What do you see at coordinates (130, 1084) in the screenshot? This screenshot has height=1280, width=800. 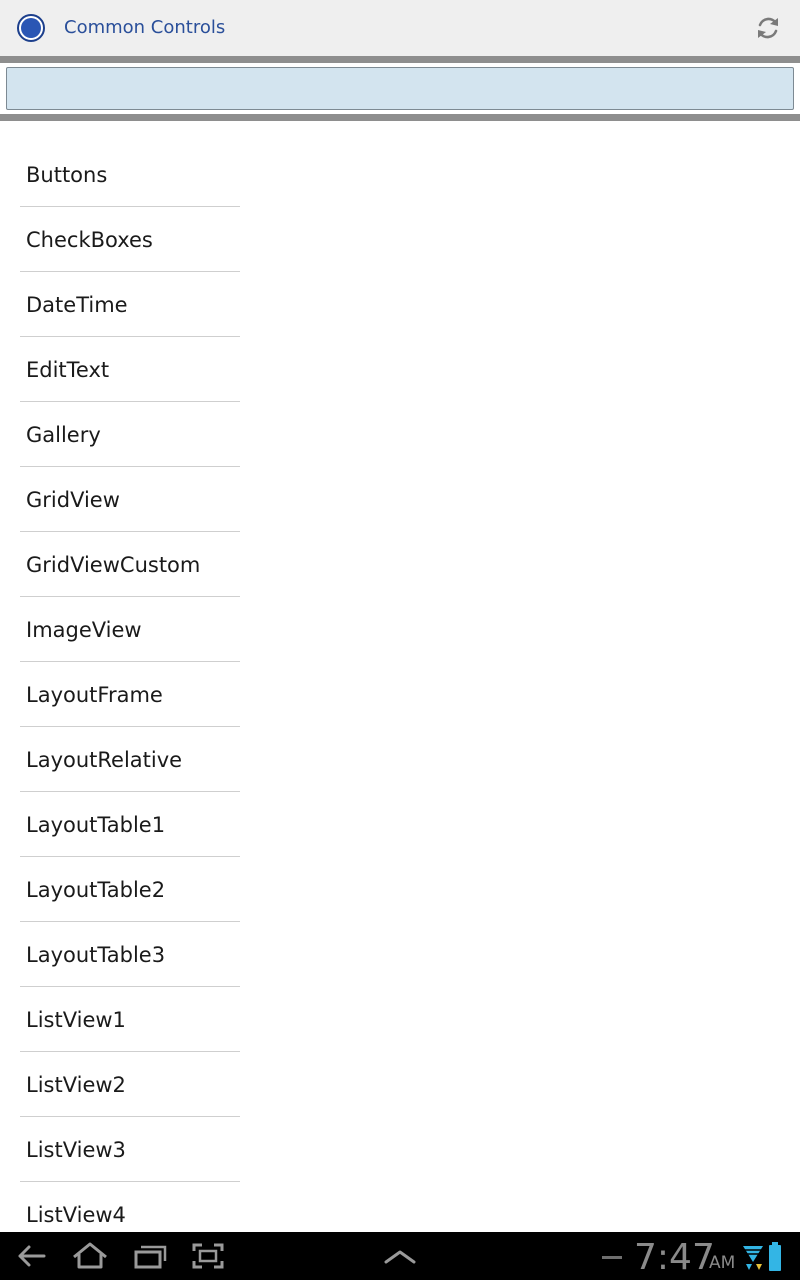 I see `list-item-listview2: ListView2` at bounding box center [130, 1084].